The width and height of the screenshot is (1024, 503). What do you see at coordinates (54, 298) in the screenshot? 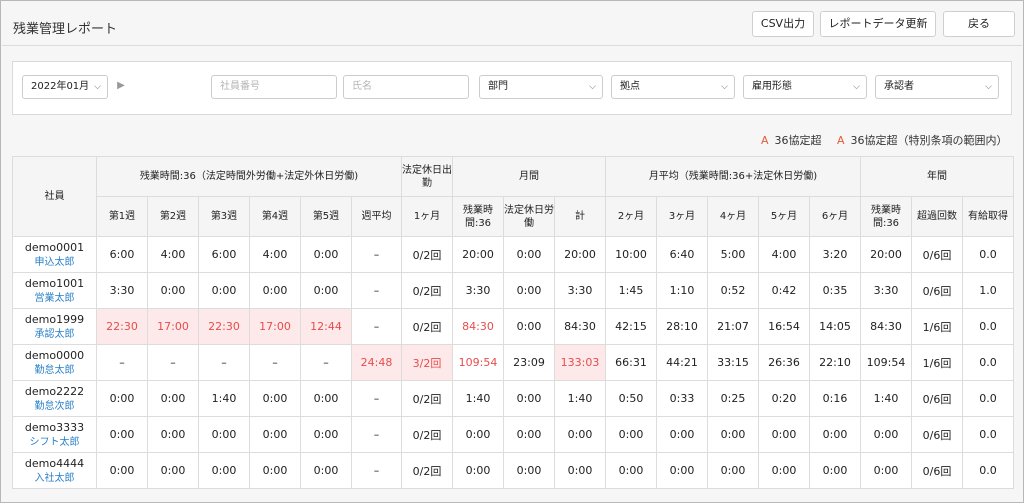
I see `employee-name-link: 営業太郎` at bounding box center [54, 298].